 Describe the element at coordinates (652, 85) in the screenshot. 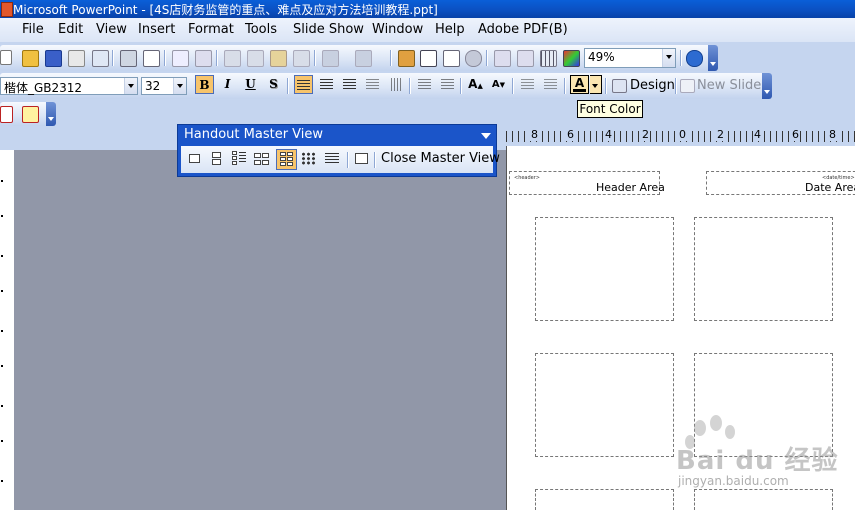

I see `design-button: Design` at that location.